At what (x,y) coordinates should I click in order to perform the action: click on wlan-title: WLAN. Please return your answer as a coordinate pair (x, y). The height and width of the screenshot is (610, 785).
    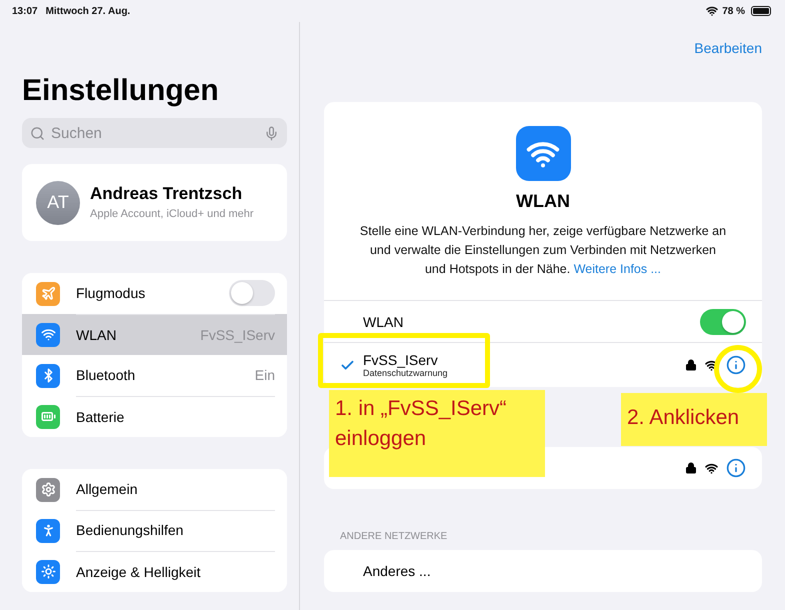
    Looking at the image, I should click on (543, 201).